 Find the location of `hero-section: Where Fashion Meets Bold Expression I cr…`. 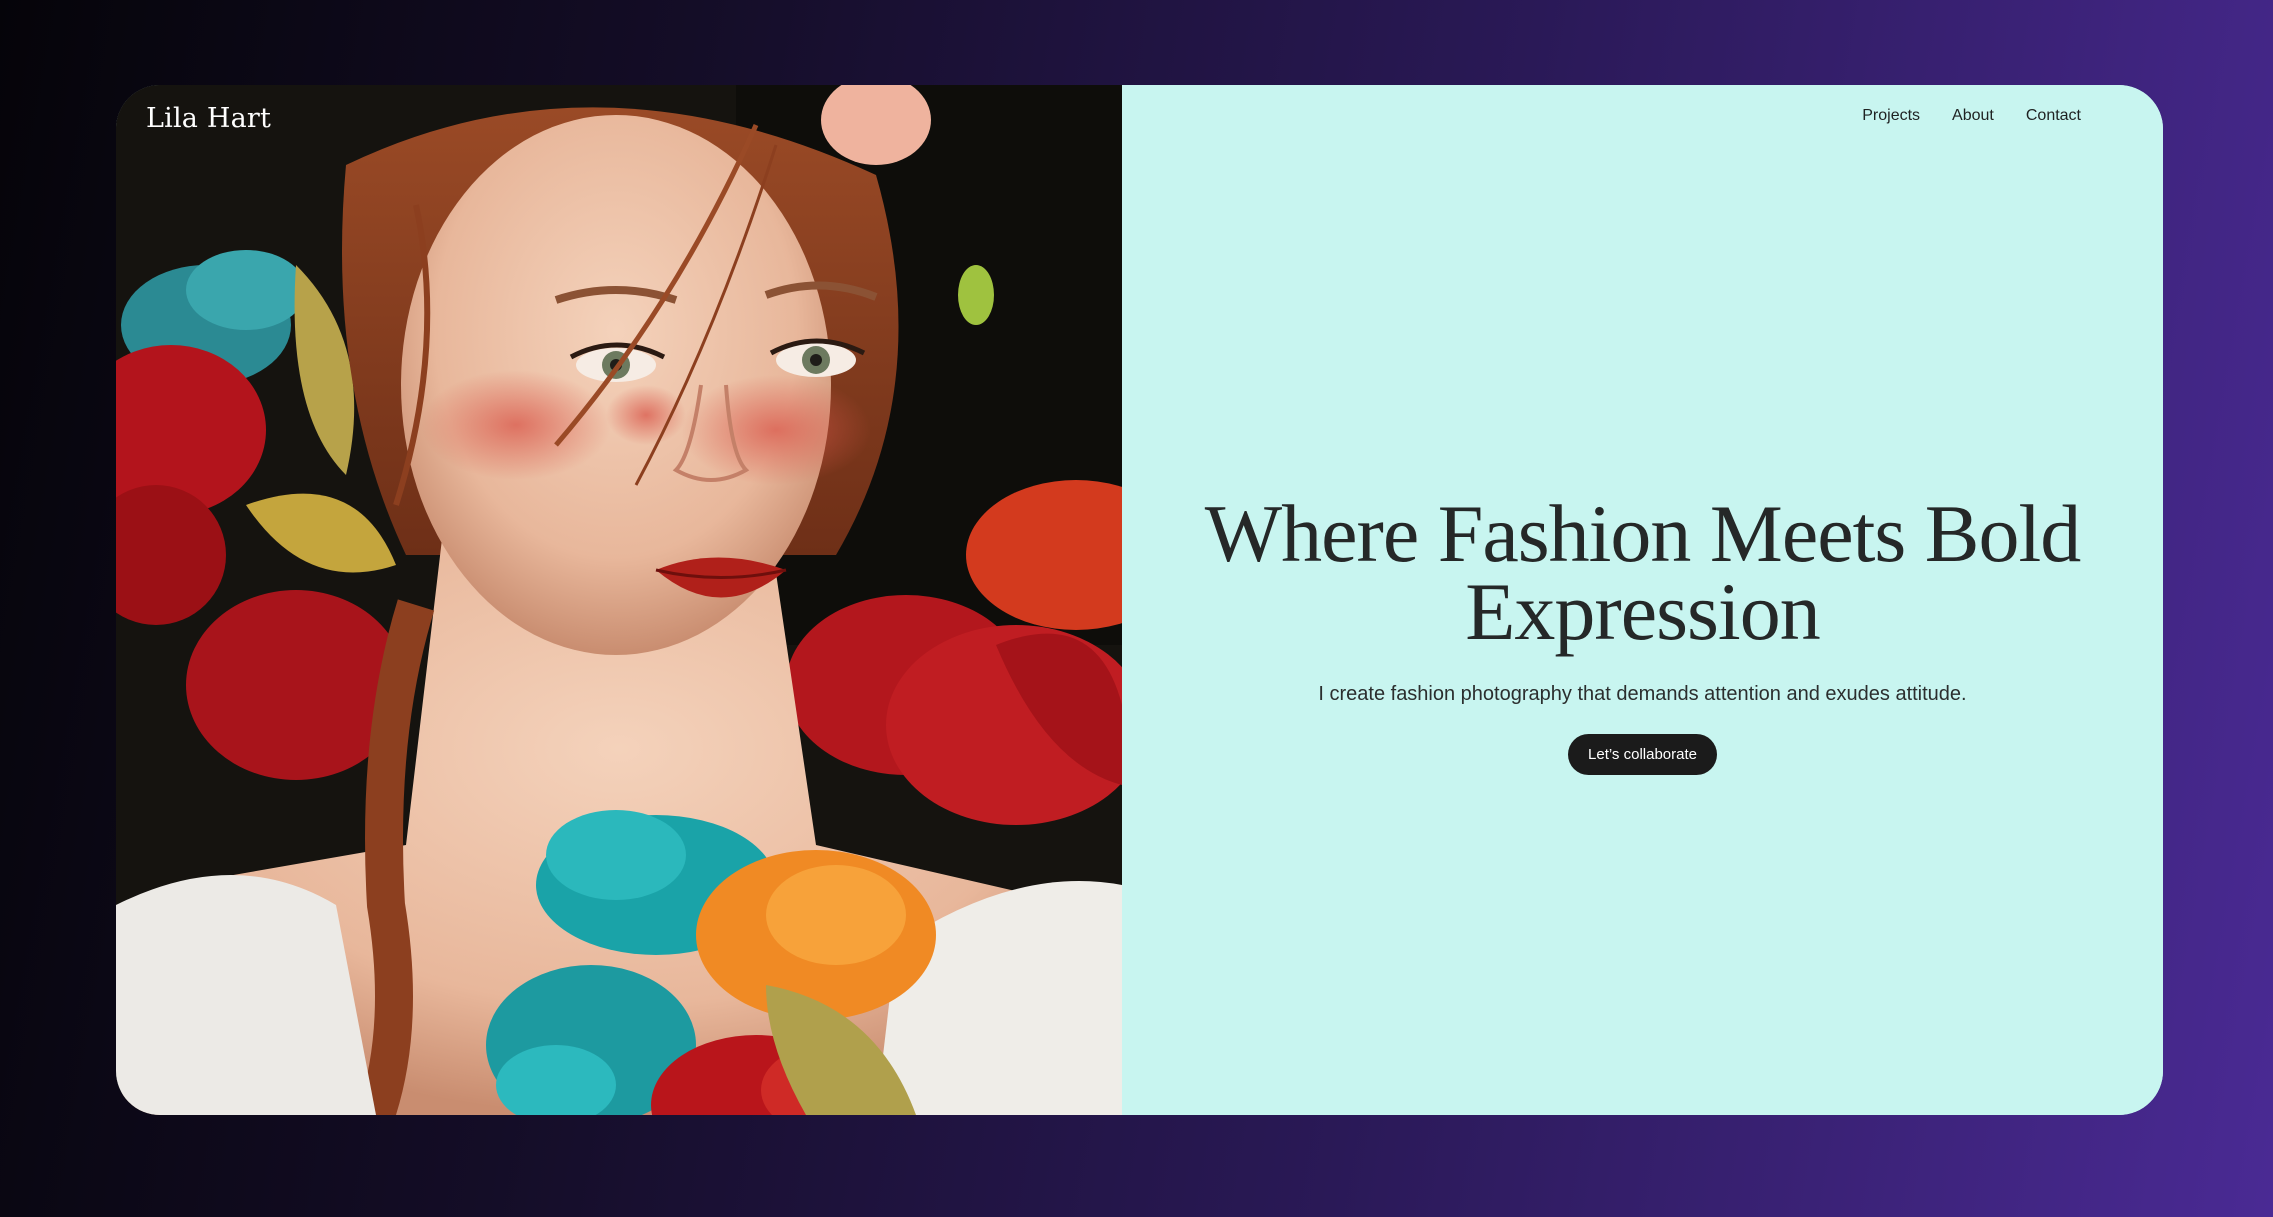

hero-section: Where Fashion Meets Bold Expression I cr… is located at coordinates (1642, 631).